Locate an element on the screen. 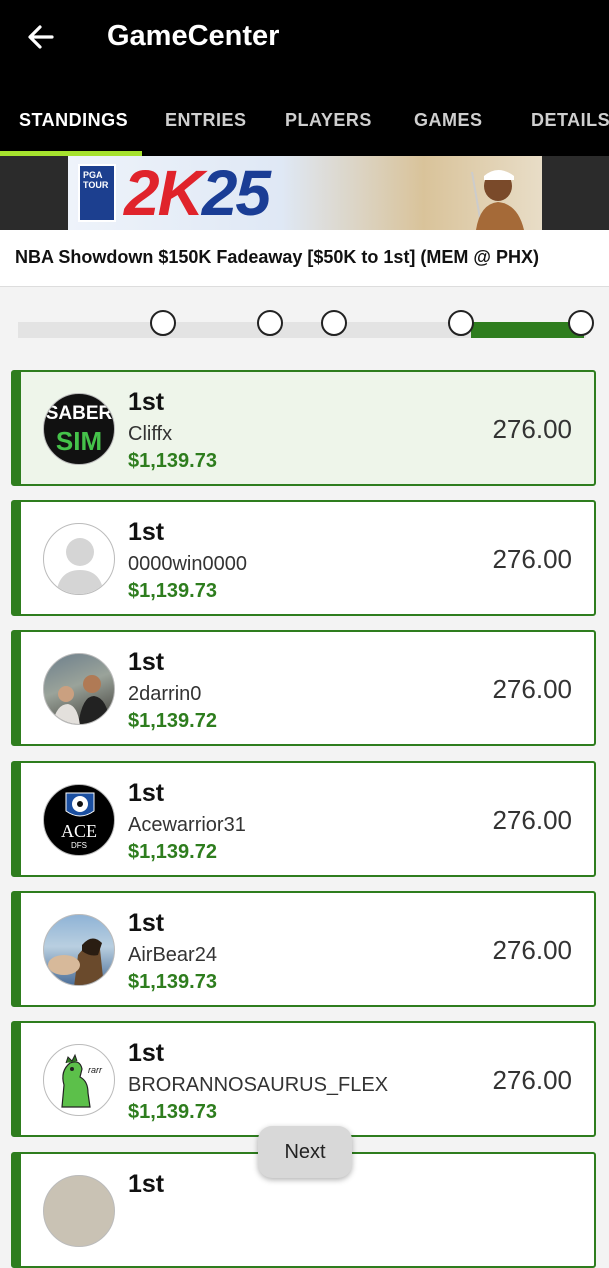  avatar: SABER SIM is located at coordinates (79, 429).